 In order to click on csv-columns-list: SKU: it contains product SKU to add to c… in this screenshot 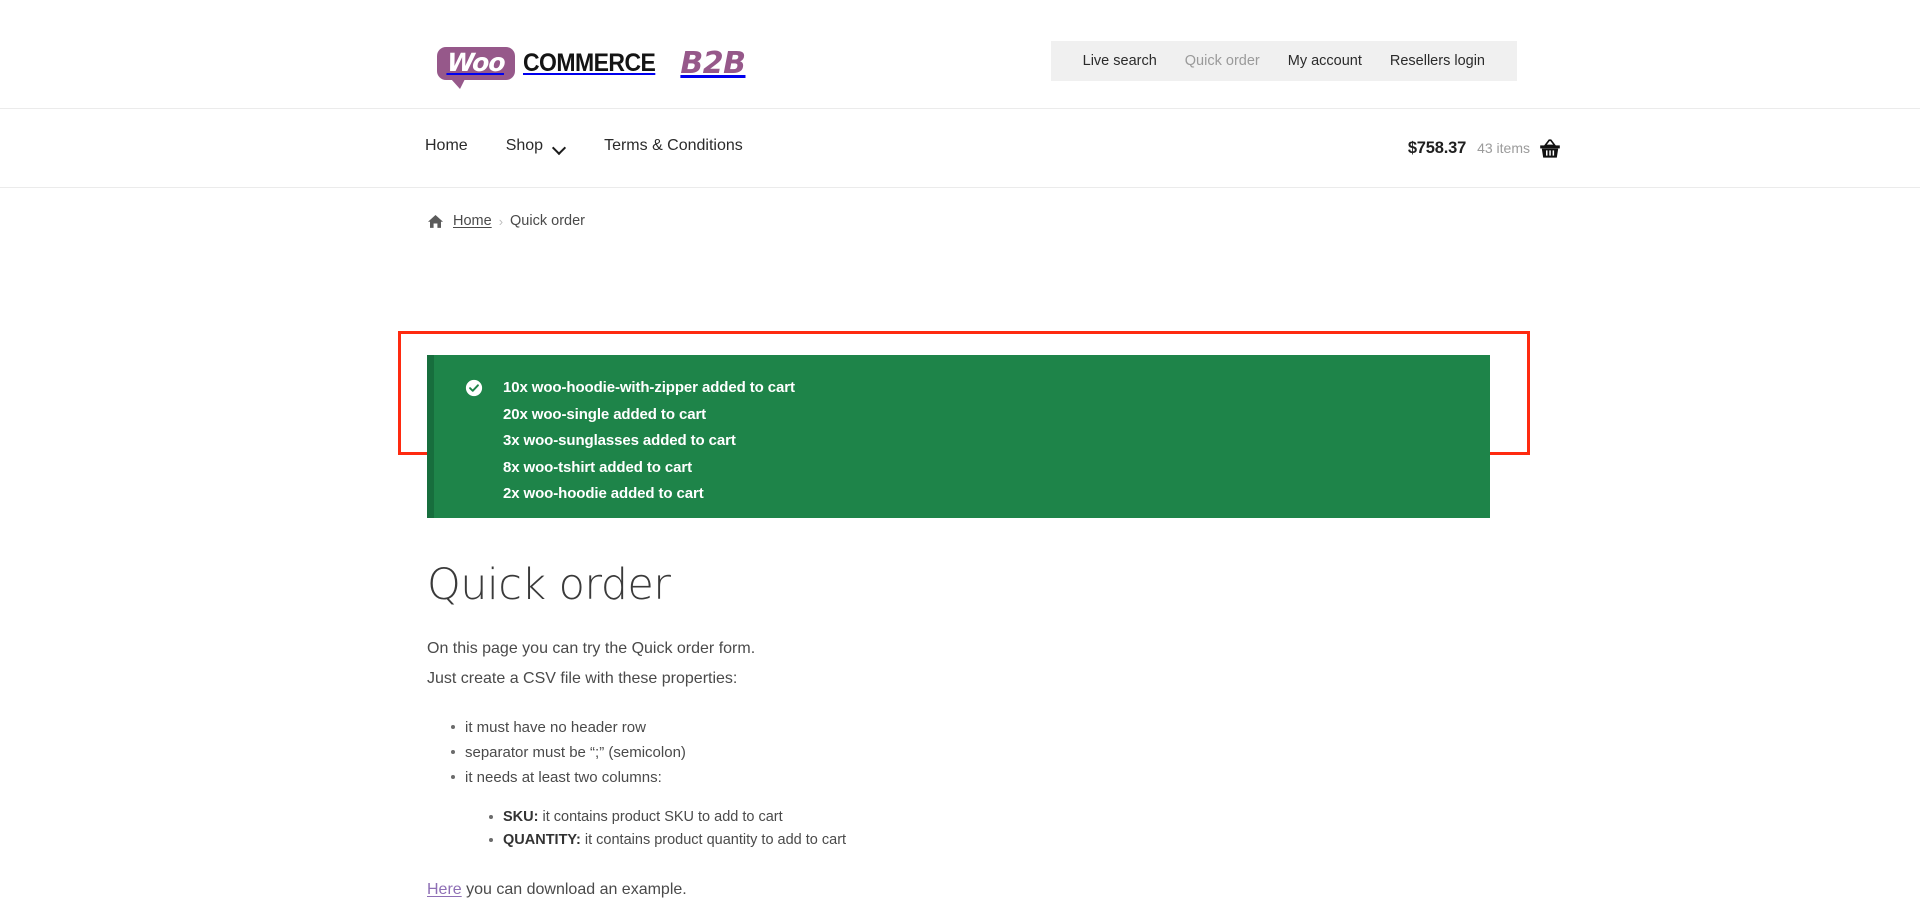, I will do `click(996, 828)`.